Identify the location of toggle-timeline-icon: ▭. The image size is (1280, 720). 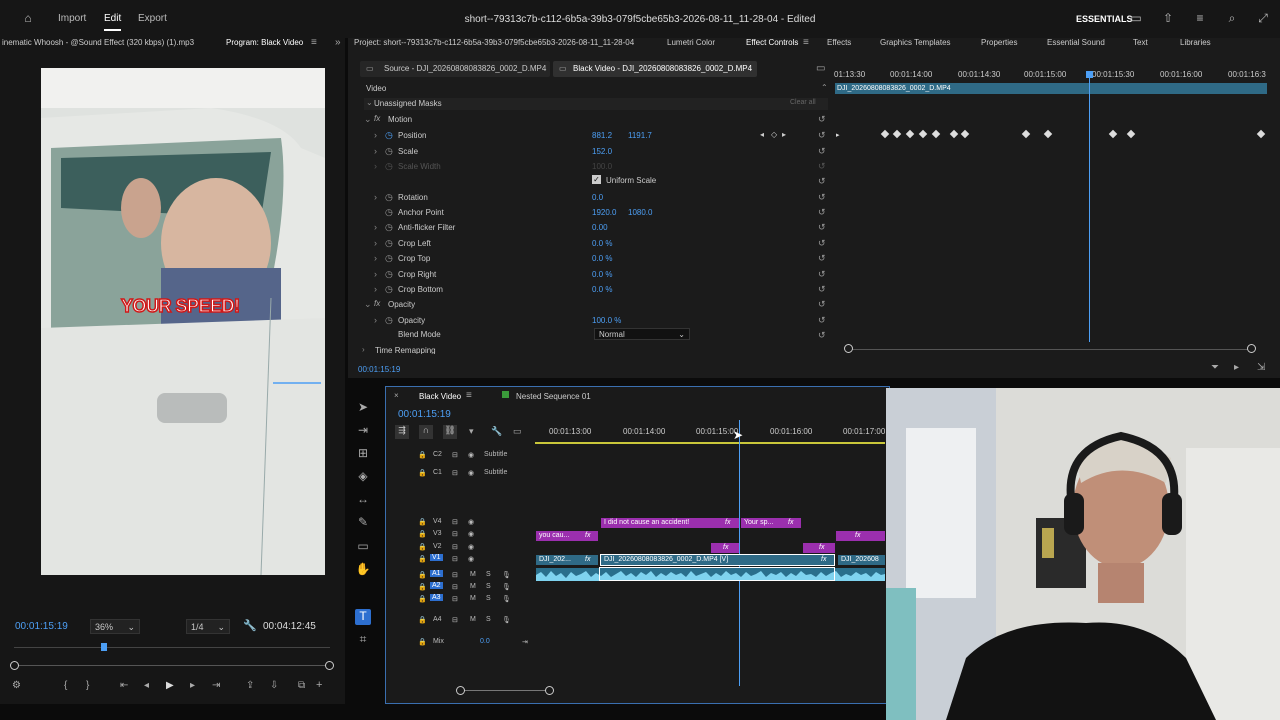
(820, 68).